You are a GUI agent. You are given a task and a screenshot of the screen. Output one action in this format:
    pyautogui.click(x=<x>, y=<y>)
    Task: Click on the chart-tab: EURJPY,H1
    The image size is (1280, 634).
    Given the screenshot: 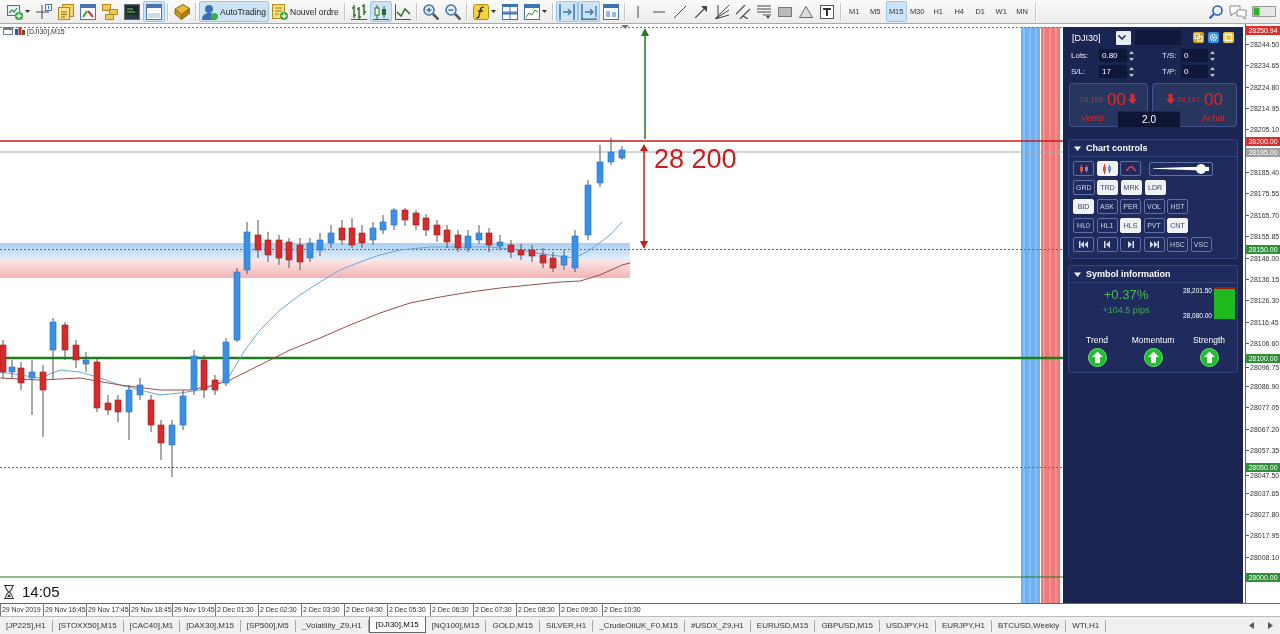 What is the action you would take?
    pyautogui.click(x=963, y=626)
    